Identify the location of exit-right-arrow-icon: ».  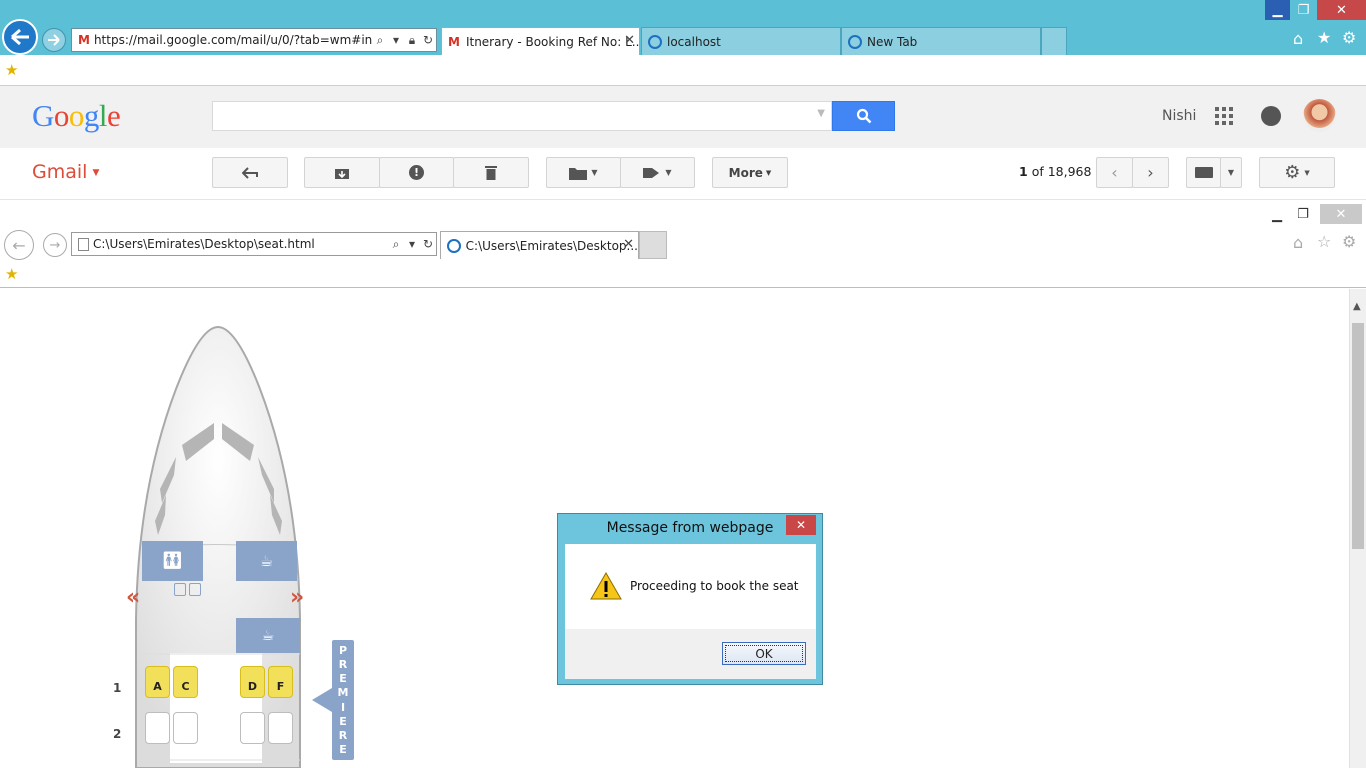
(297, 597).